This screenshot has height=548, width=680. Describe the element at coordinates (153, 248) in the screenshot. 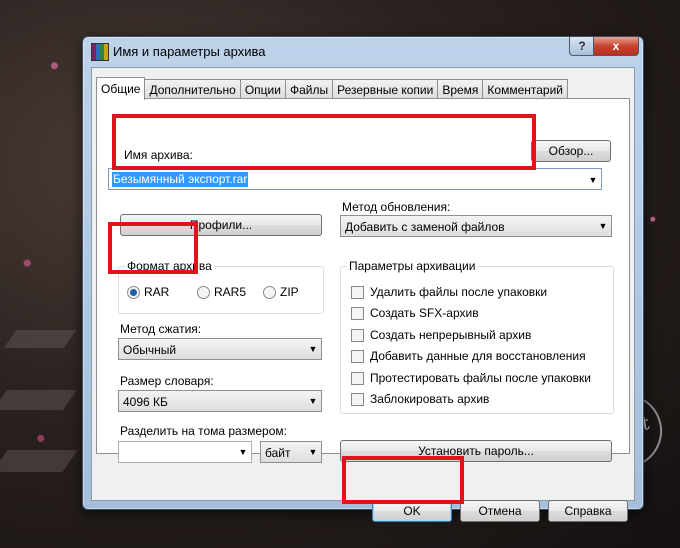

I see `highlight-format-rar` at that location.